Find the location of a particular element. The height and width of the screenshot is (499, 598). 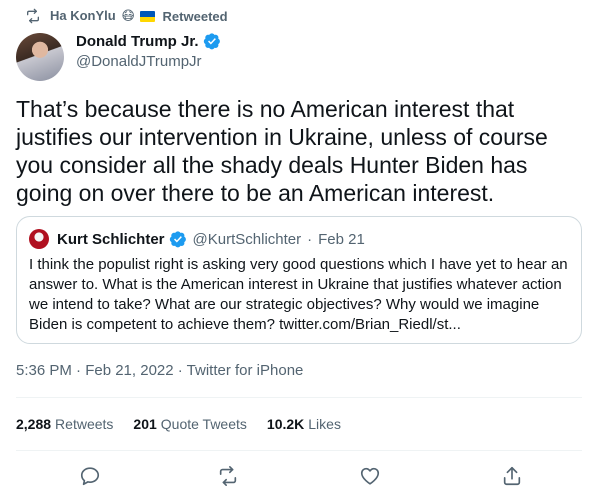

share-icon is located at coordinates (512, 476).